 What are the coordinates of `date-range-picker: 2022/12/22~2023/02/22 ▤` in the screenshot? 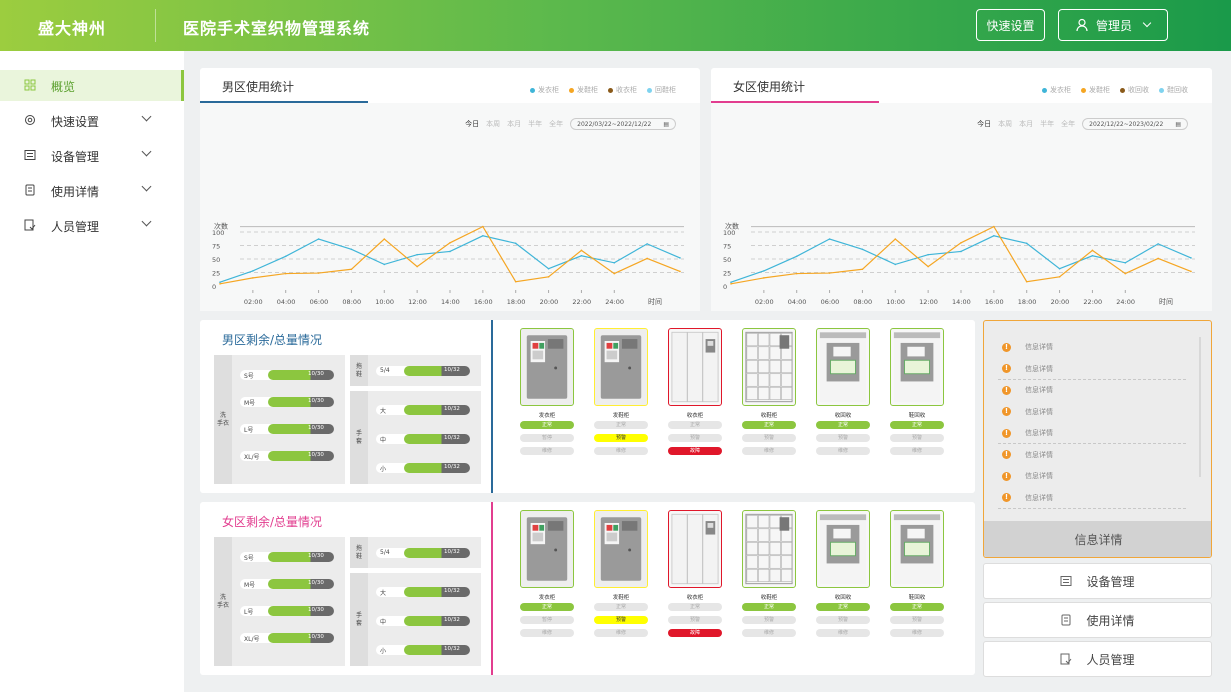 It's located at (1135, 124).